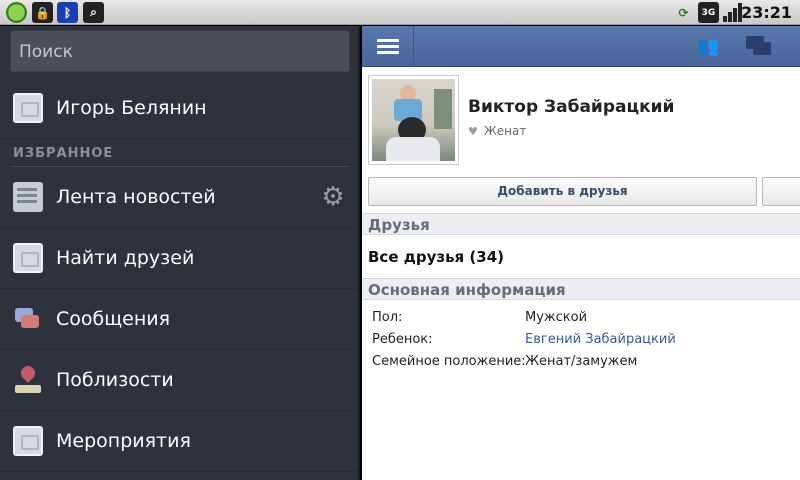  Describe the element at coordinates (16, 12) in the screenshot. I see `app-icon` at that location.